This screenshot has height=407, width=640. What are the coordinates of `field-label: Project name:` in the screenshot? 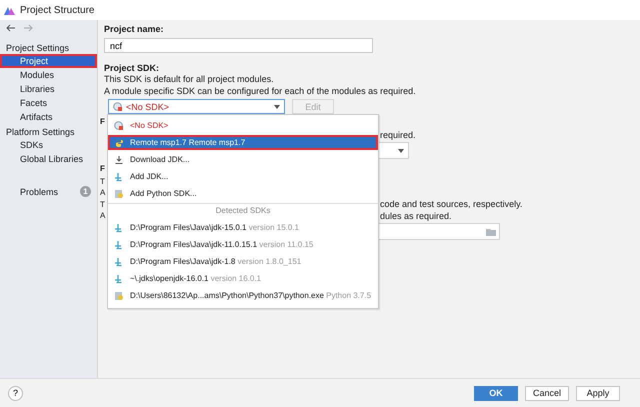 It's located at (134, 29).